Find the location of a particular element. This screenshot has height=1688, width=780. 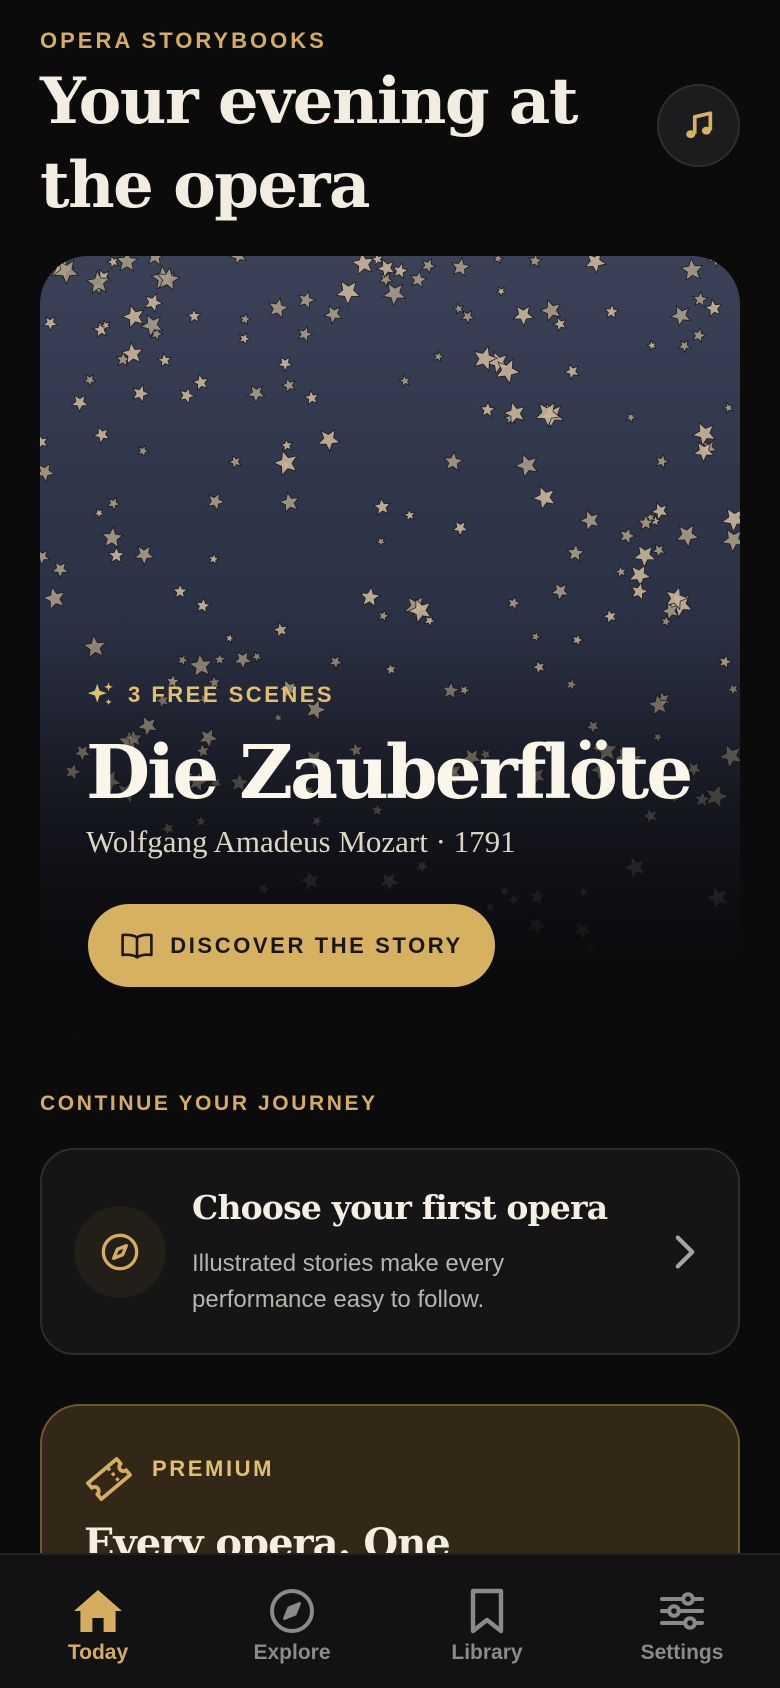

tab-library: Library is located at coordinates (487, 1626).